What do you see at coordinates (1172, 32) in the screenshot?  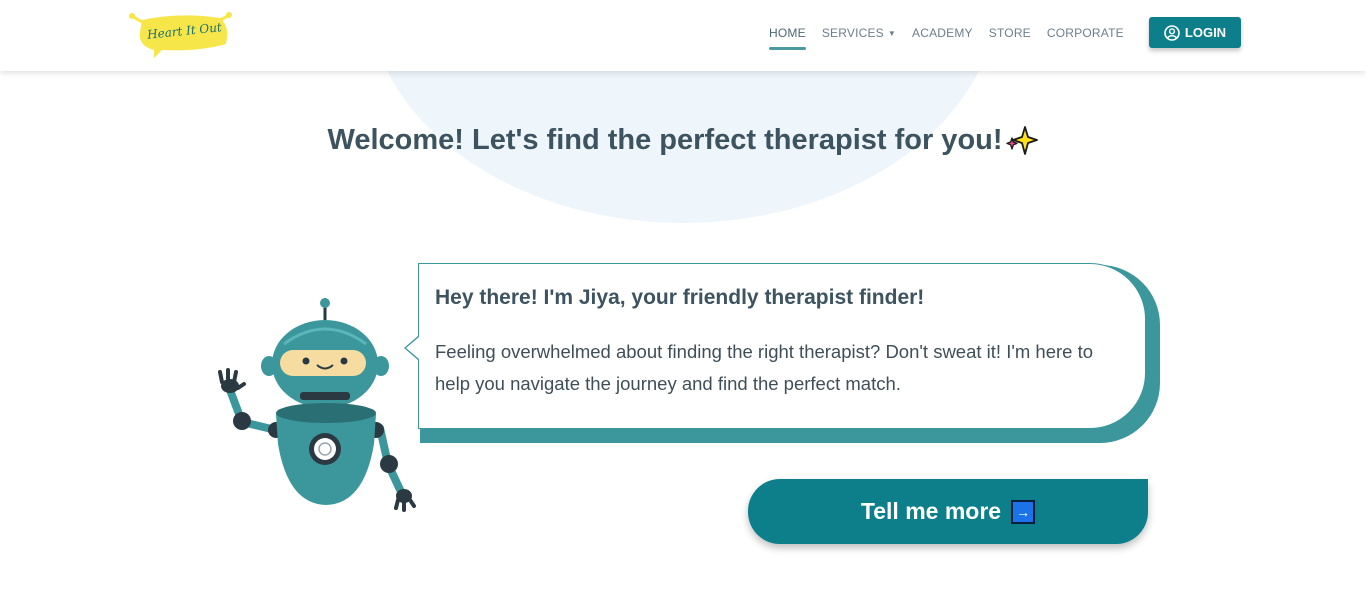 I see `user-circle-icon` at bounding box center [1172, 32].